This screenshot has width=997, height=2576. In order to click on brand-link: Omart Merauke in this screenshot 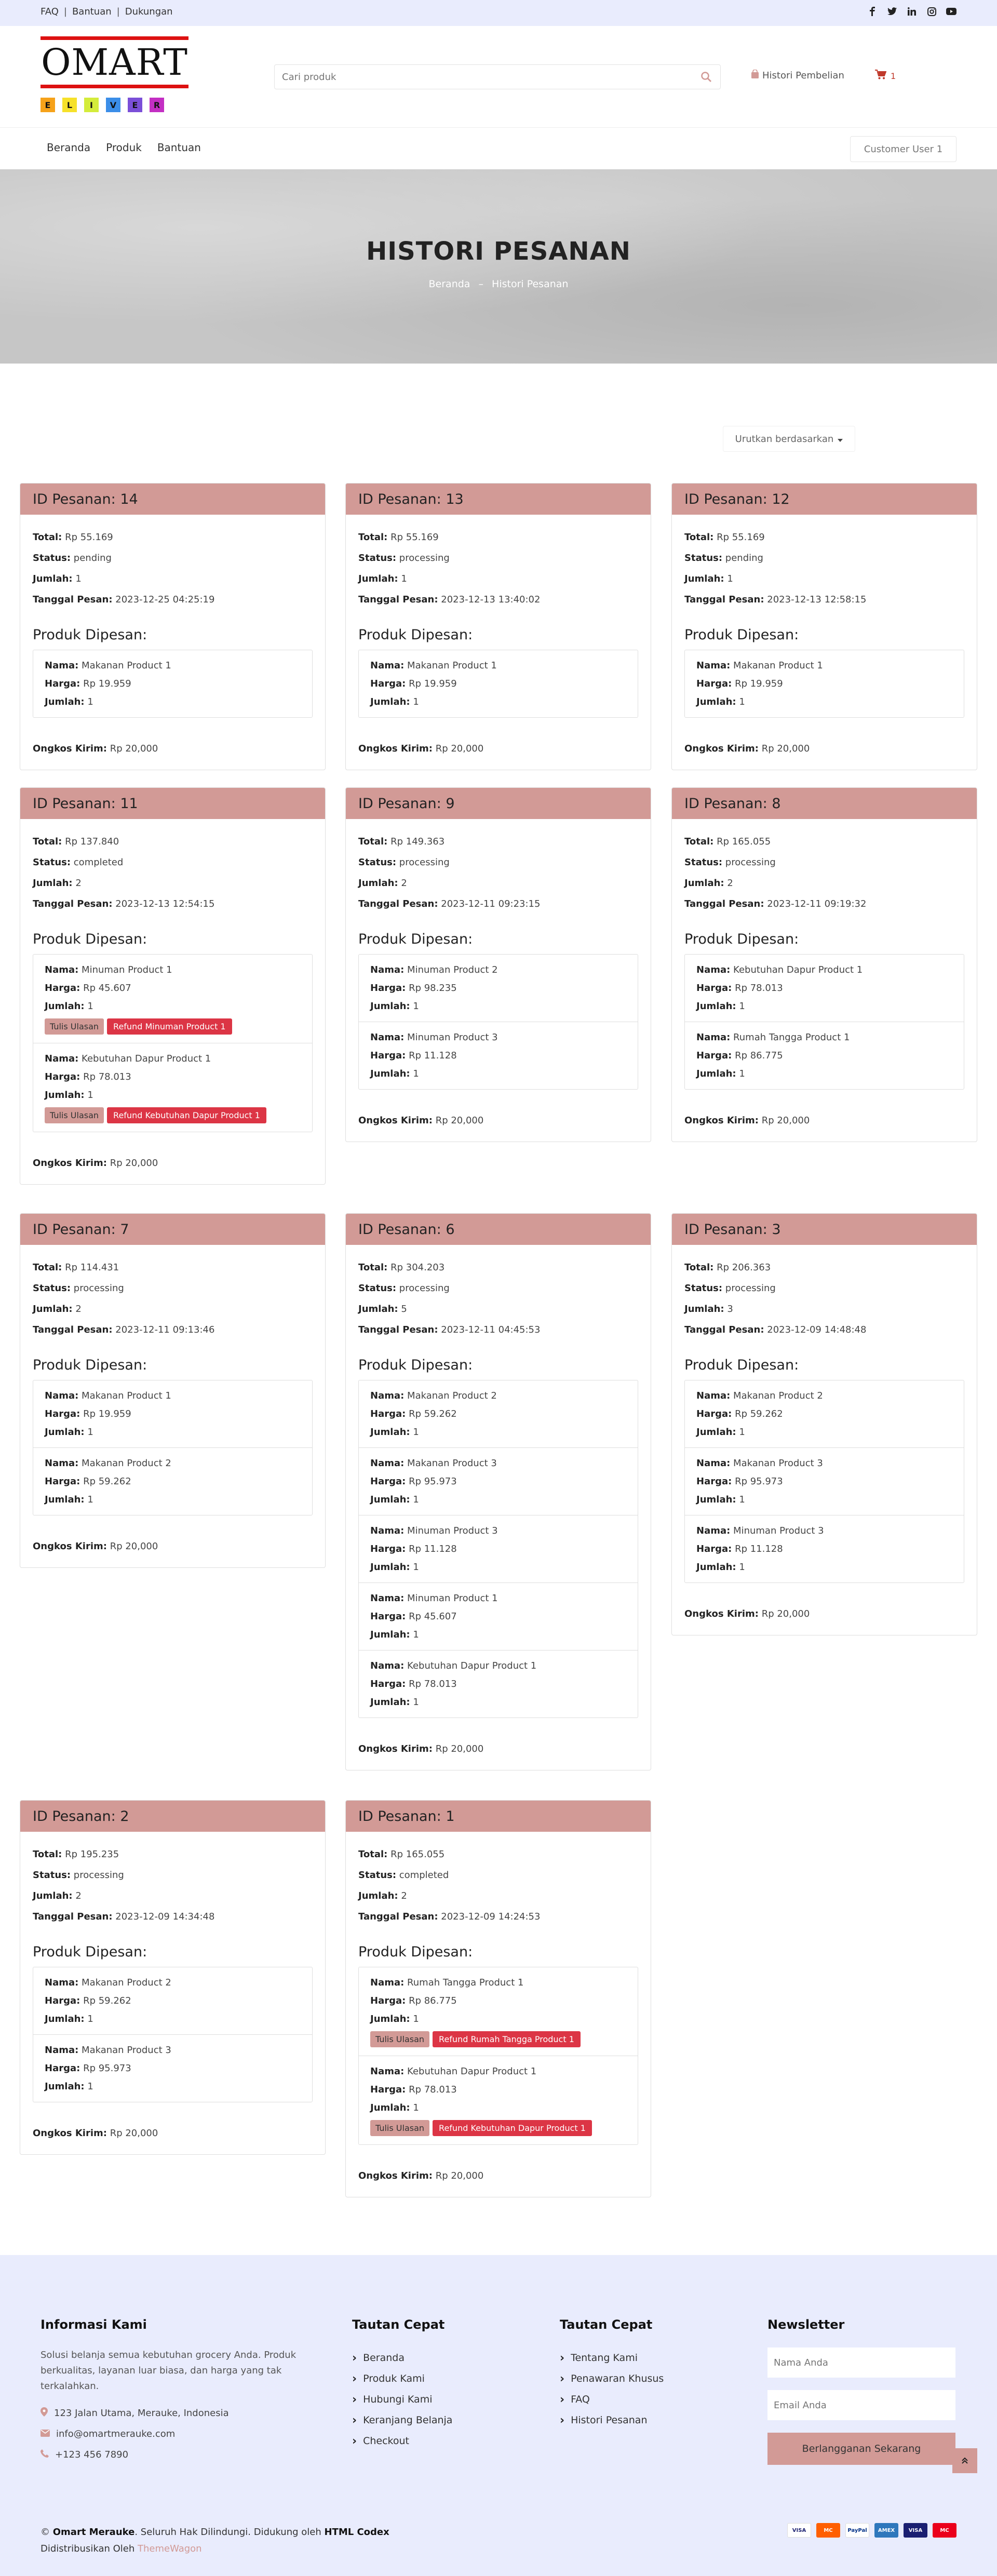, I will do `click(94, 2533)`.